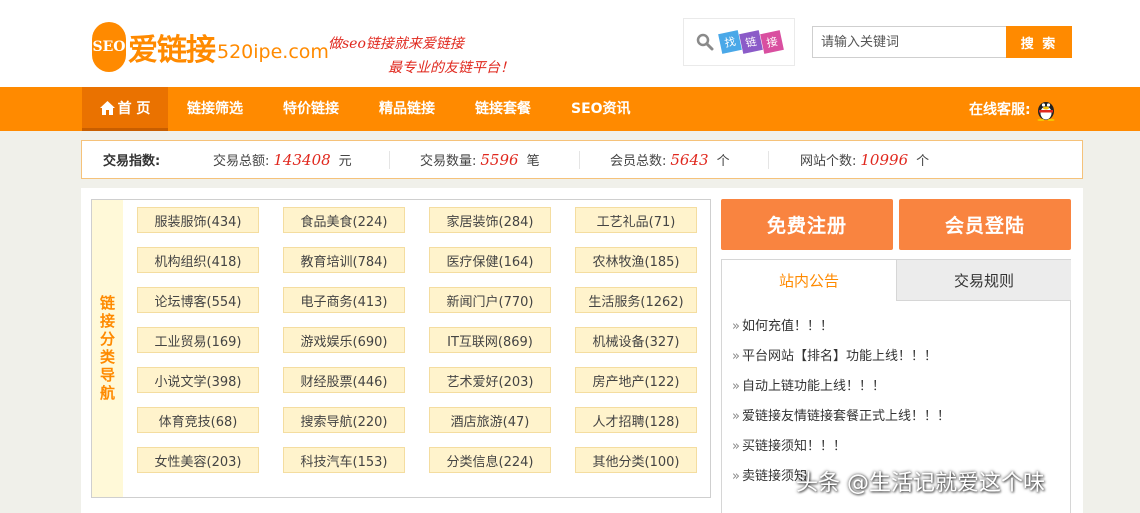 This screenshot has height=513, width=1140. What do you see at coordinates (1039, 42) in the screenshot?
I see `search-button: 搜 索` at bounding box center [1039, 42].